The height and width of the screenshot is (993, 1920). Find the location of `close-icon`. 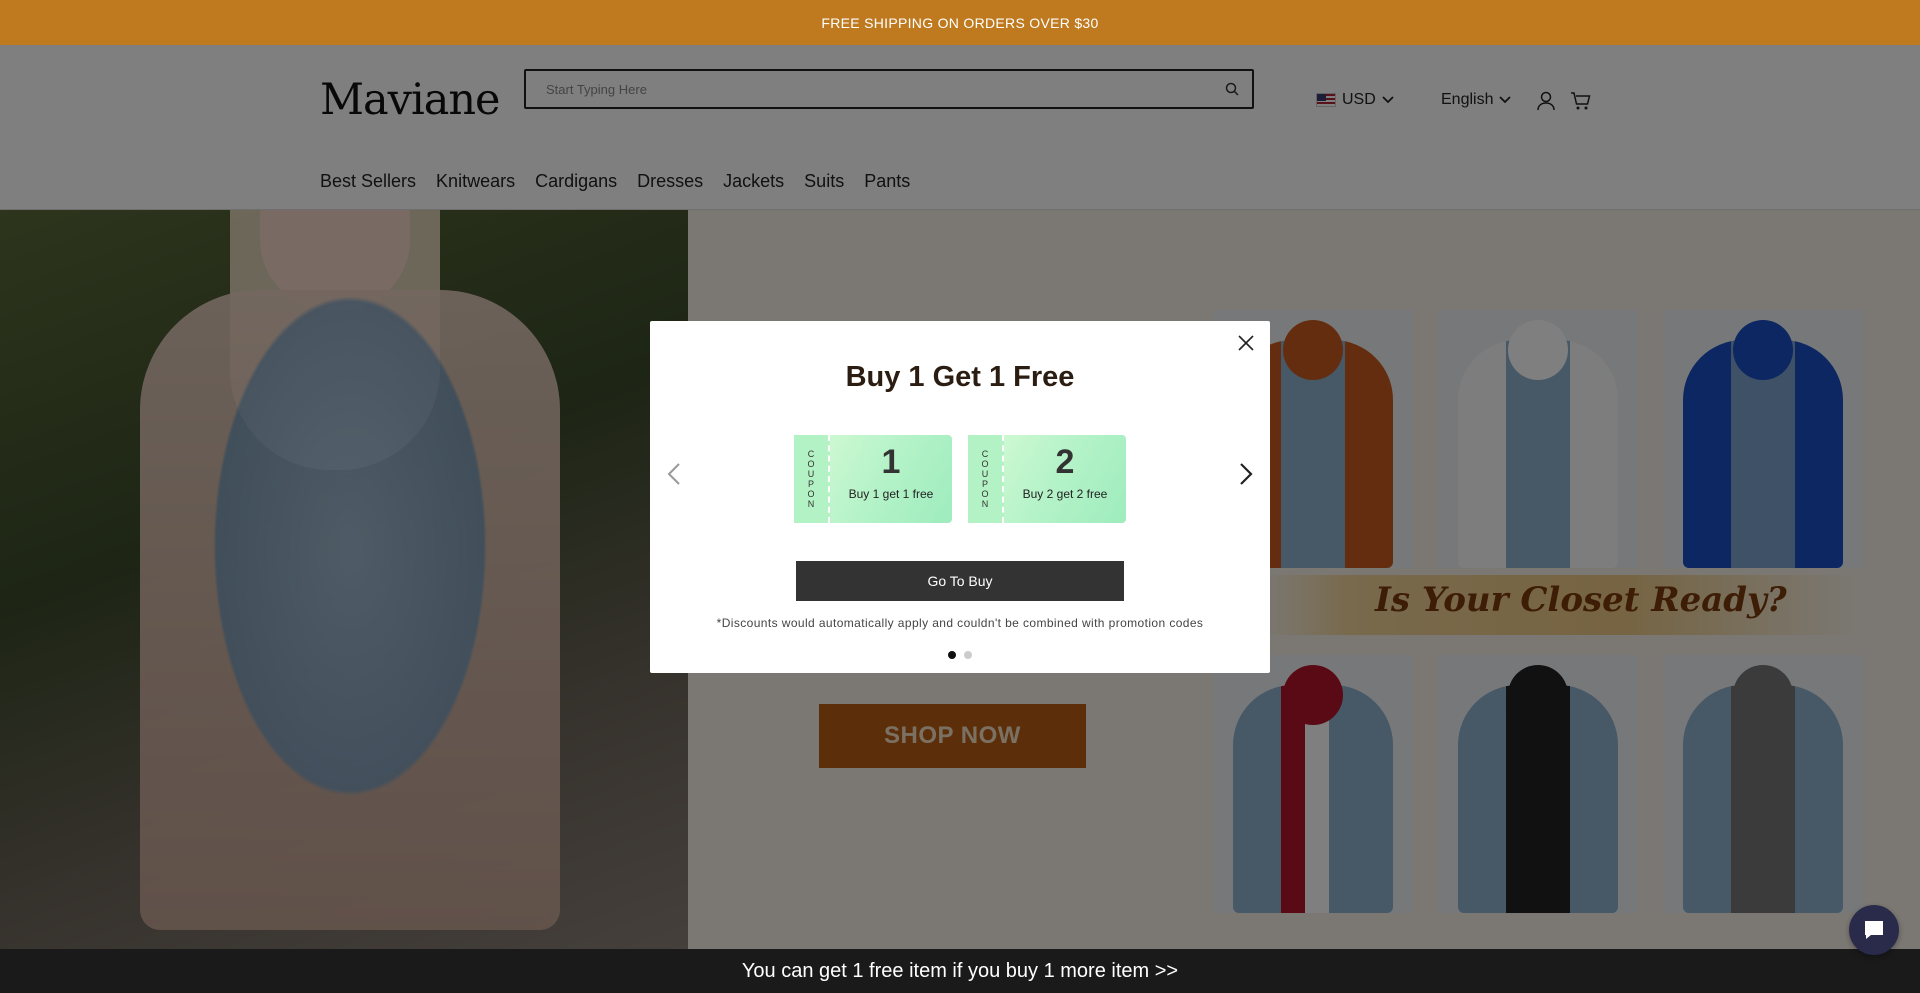

close-icon is located at coordinates (1246, 343).